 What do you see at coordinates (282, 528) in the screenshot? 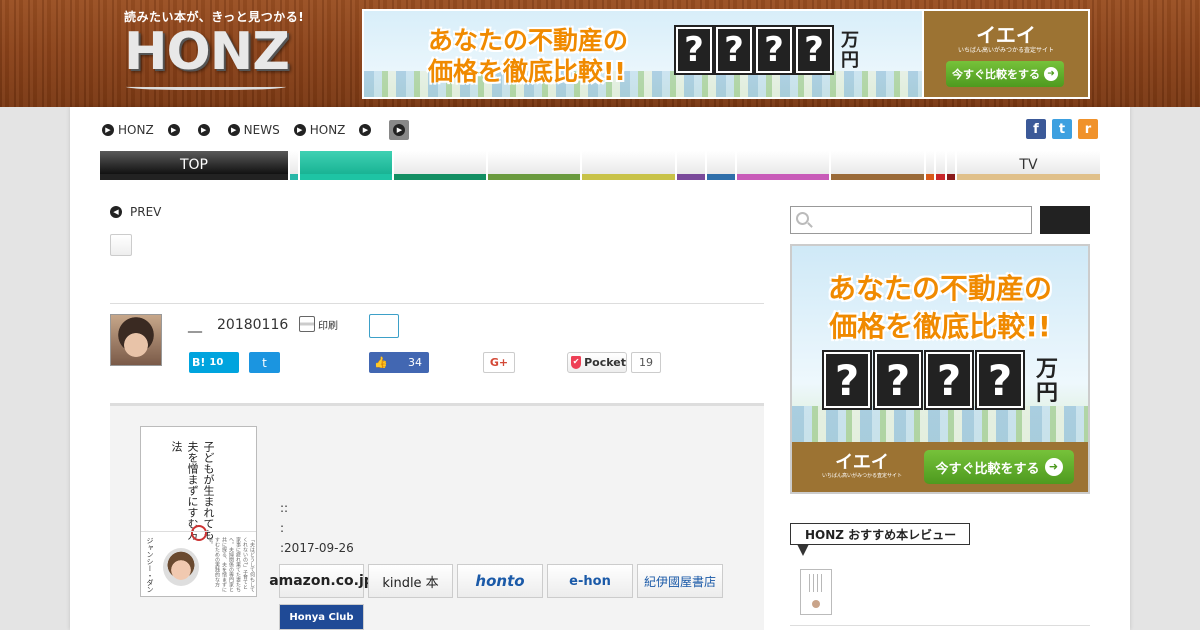
I see `book-meta-line: :` at bounding box center [282, 528].